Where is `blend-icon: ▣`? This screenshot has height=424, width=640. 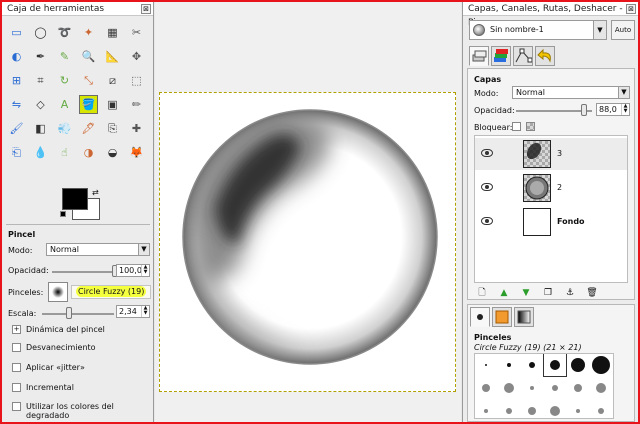
blend-icon: ▣ is located at coordinates (112, 104).